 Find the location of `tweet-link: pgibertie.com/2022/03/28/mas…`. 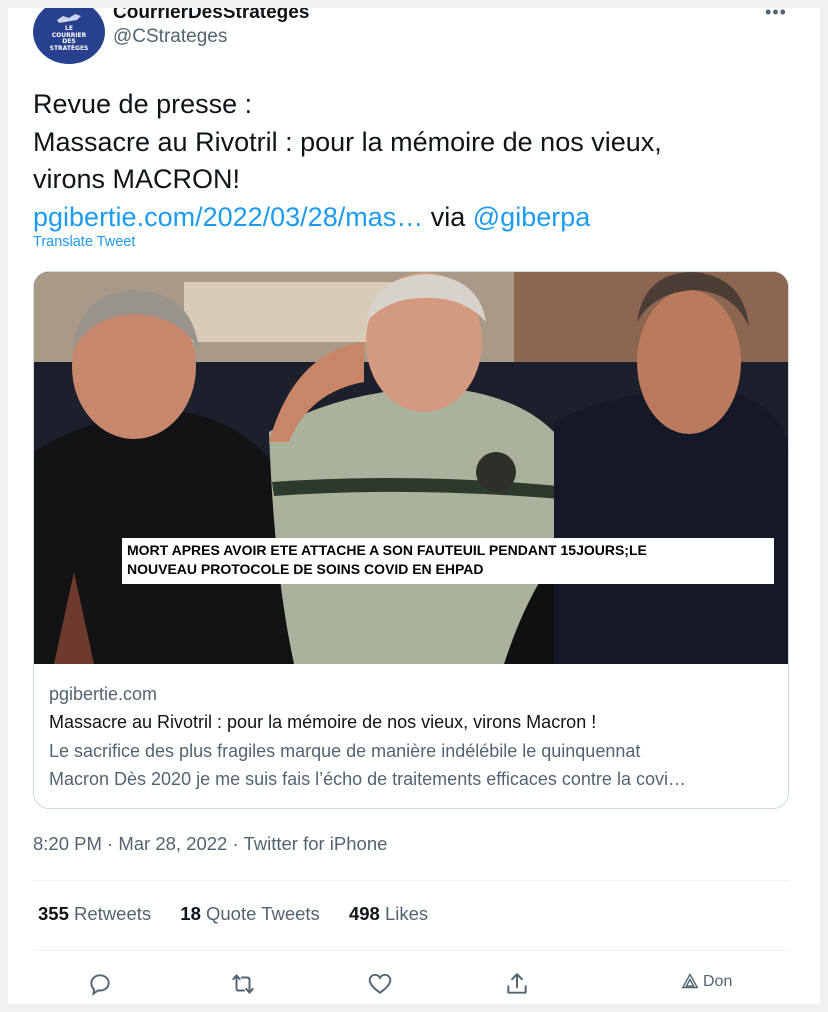

tweet-link: pgibertie.com/2022/03/28/mas… is located at coordinates (228, 217).